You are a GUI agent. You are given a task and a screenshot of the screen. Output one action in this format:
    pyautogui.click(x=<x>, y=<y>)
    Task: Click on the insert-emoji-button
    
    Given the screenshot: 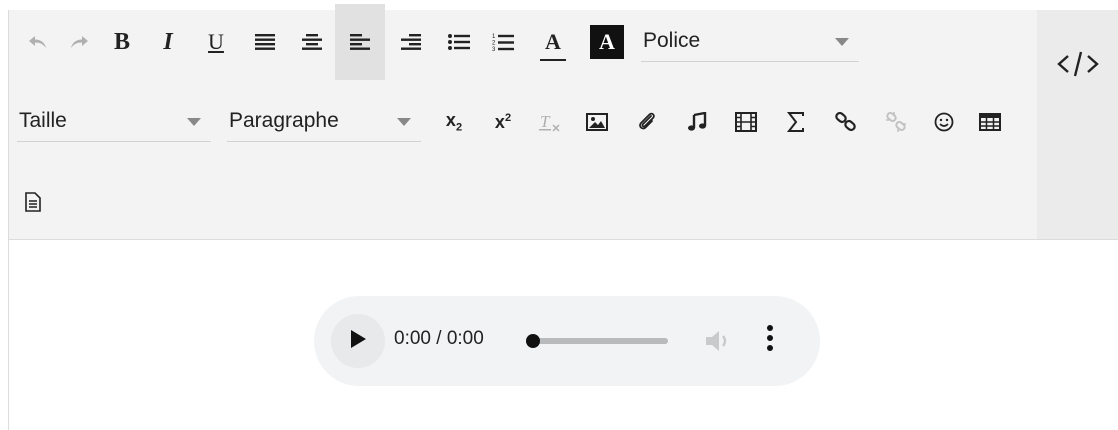 What is the action you would take?
    pyautogui.click(x=944, y=122)
    